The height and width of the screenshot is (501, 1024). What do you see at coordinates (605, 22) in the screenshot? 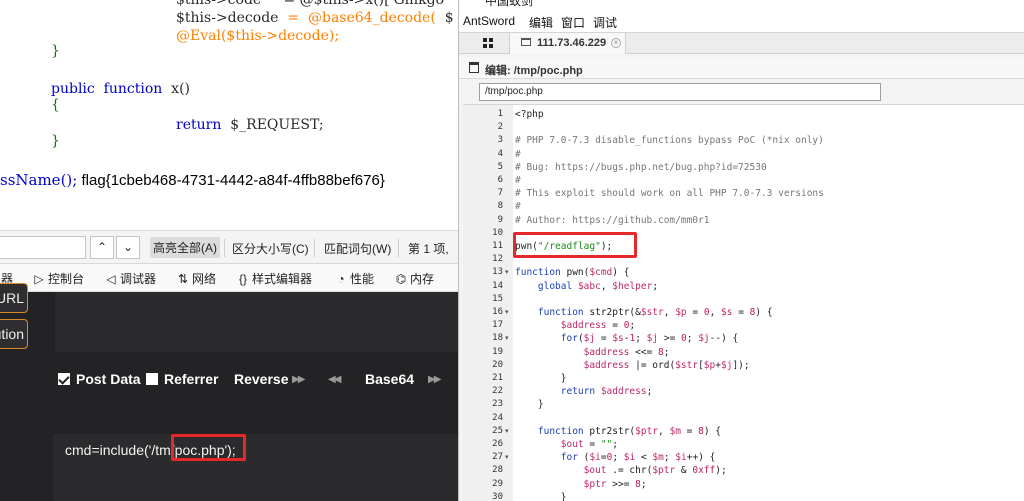
I see `menu-debug: 调试` at bounding box center [605, 22].